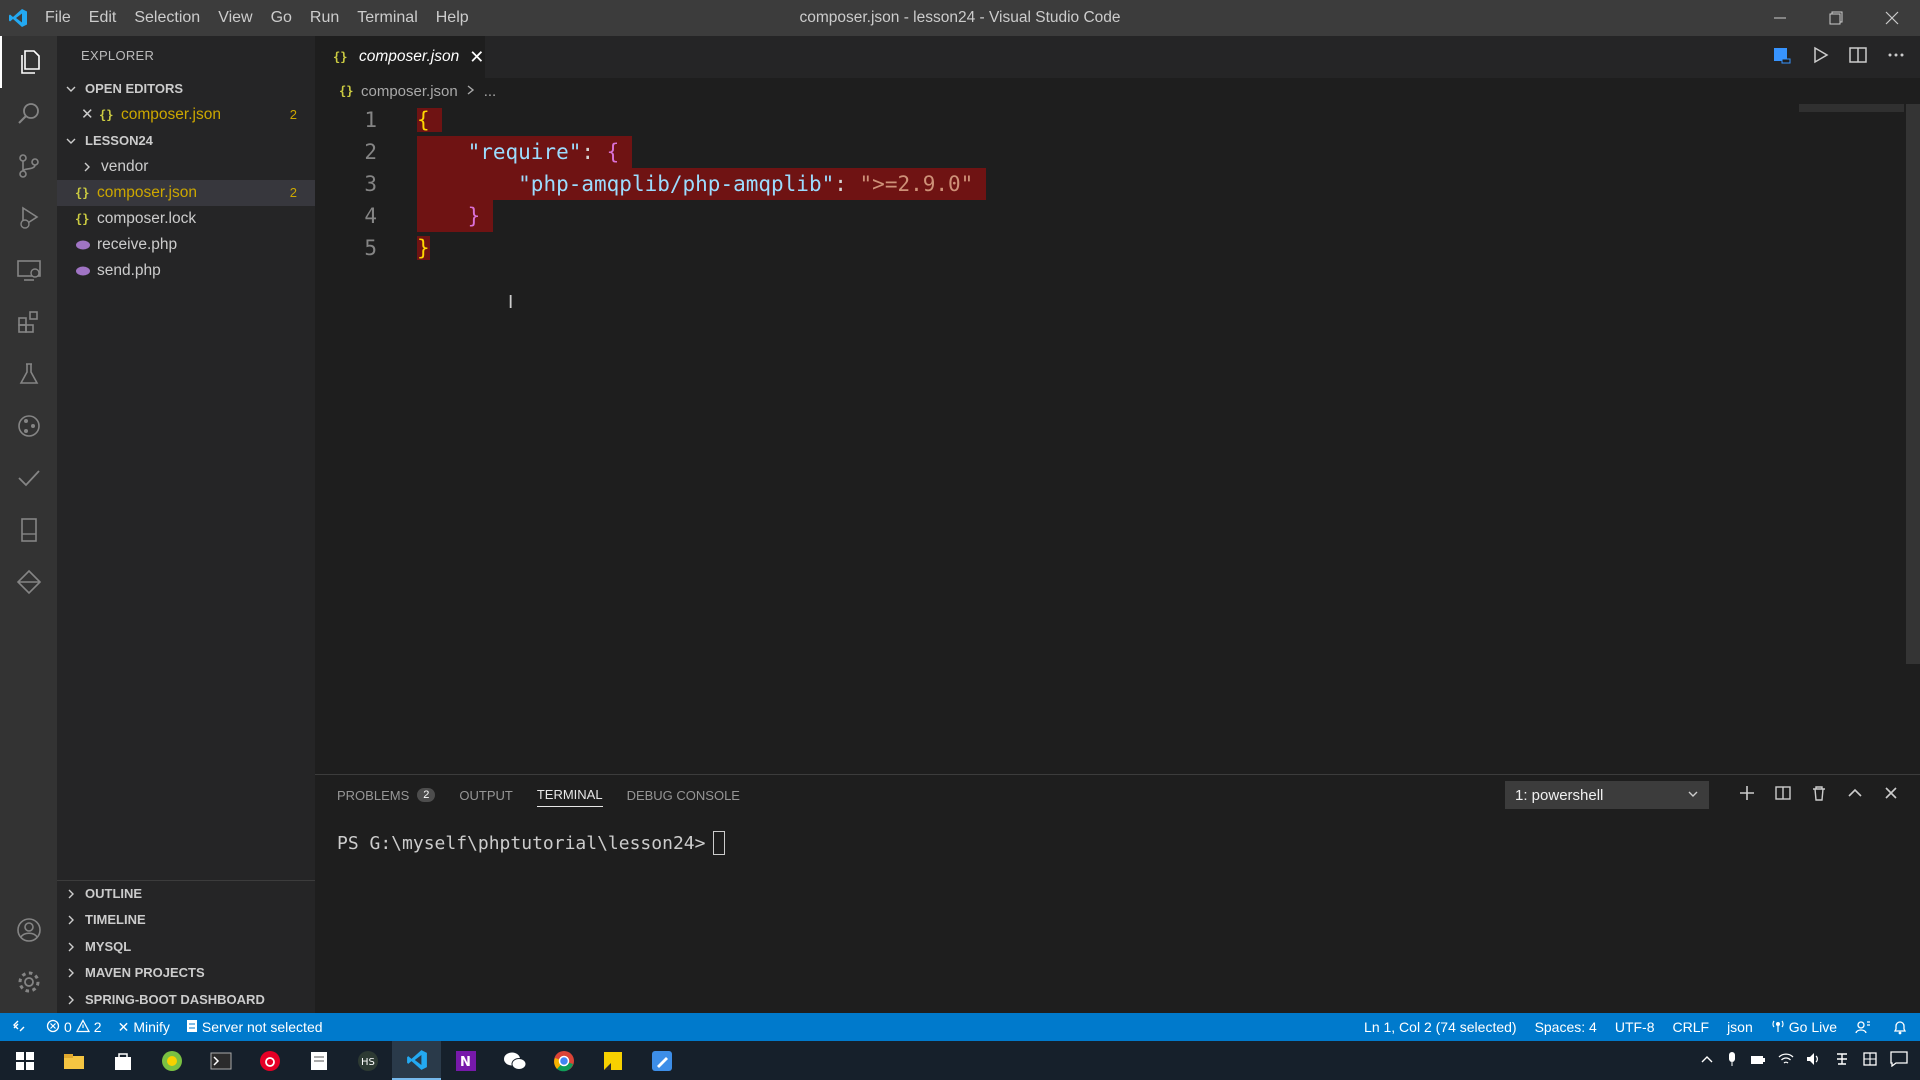 The height and width of the screenshot is (1080, 1920). What do you see at coordinates (1892, 18) in the screenshot?
I see `close-window-button` at bounding box center [1892, 18].